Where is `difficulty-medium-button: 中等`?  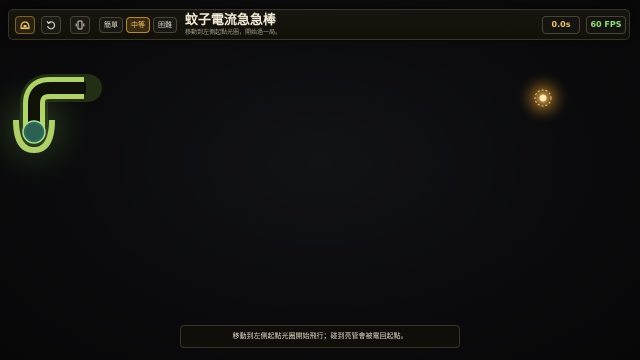
difficulty-medium-button: 中等 is located at coordinates (138, 25).